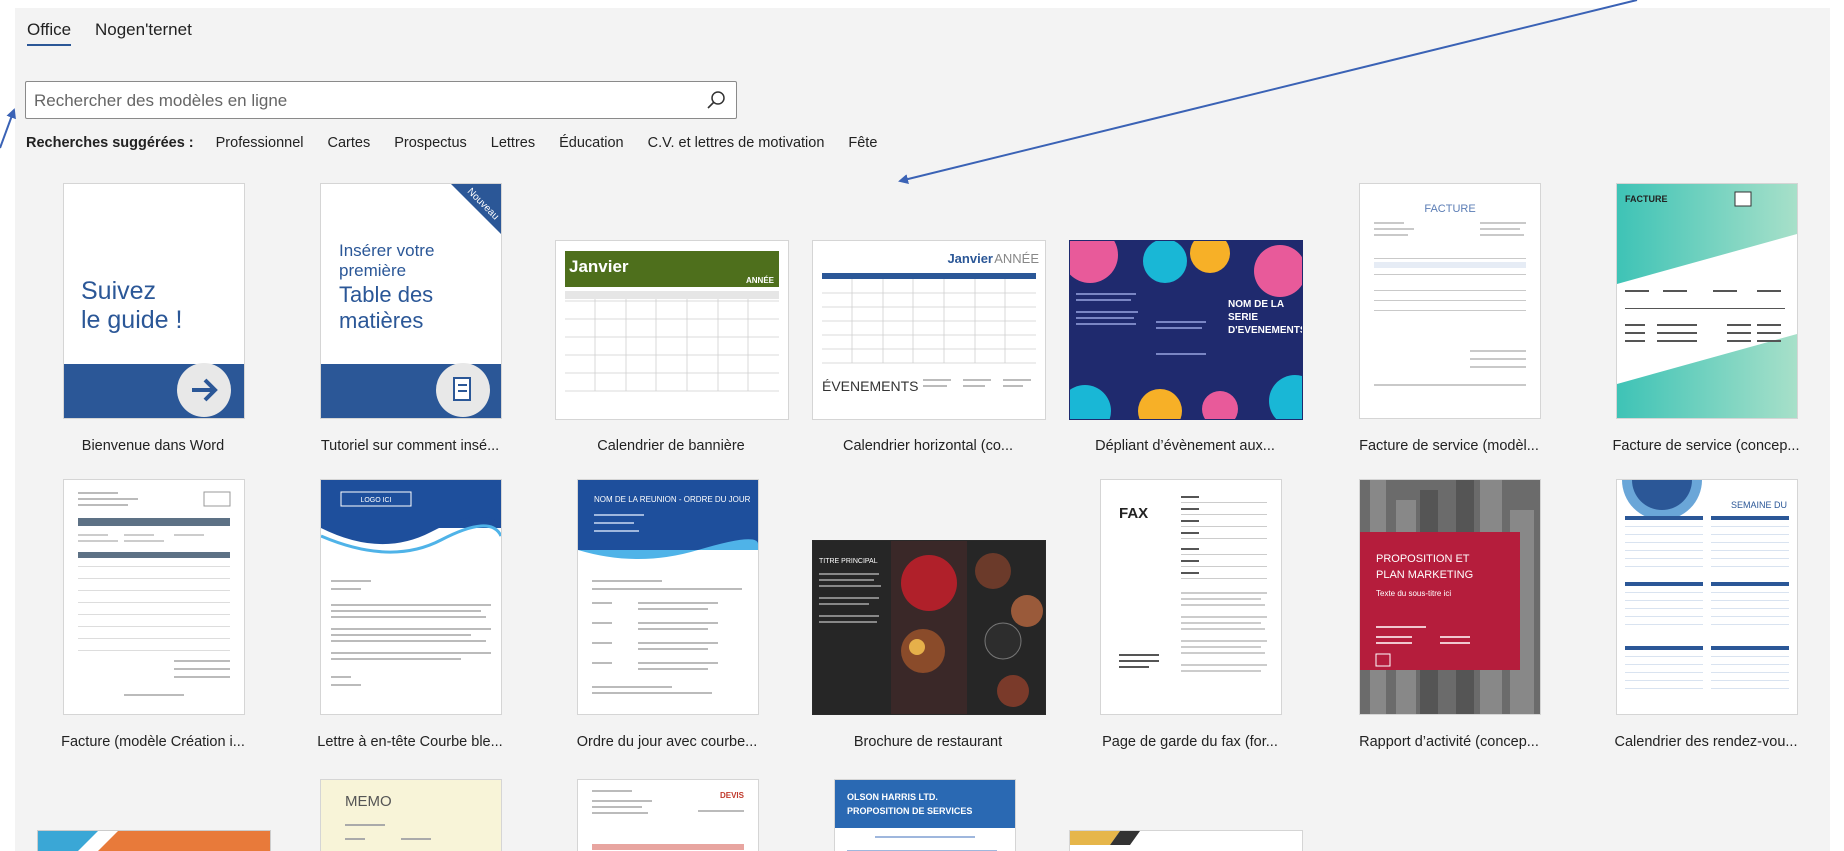  Describe the element at coordinates (1450, 301) in the screenshot. I see `template-thumb-service-invoice: FACTURE` at that location.